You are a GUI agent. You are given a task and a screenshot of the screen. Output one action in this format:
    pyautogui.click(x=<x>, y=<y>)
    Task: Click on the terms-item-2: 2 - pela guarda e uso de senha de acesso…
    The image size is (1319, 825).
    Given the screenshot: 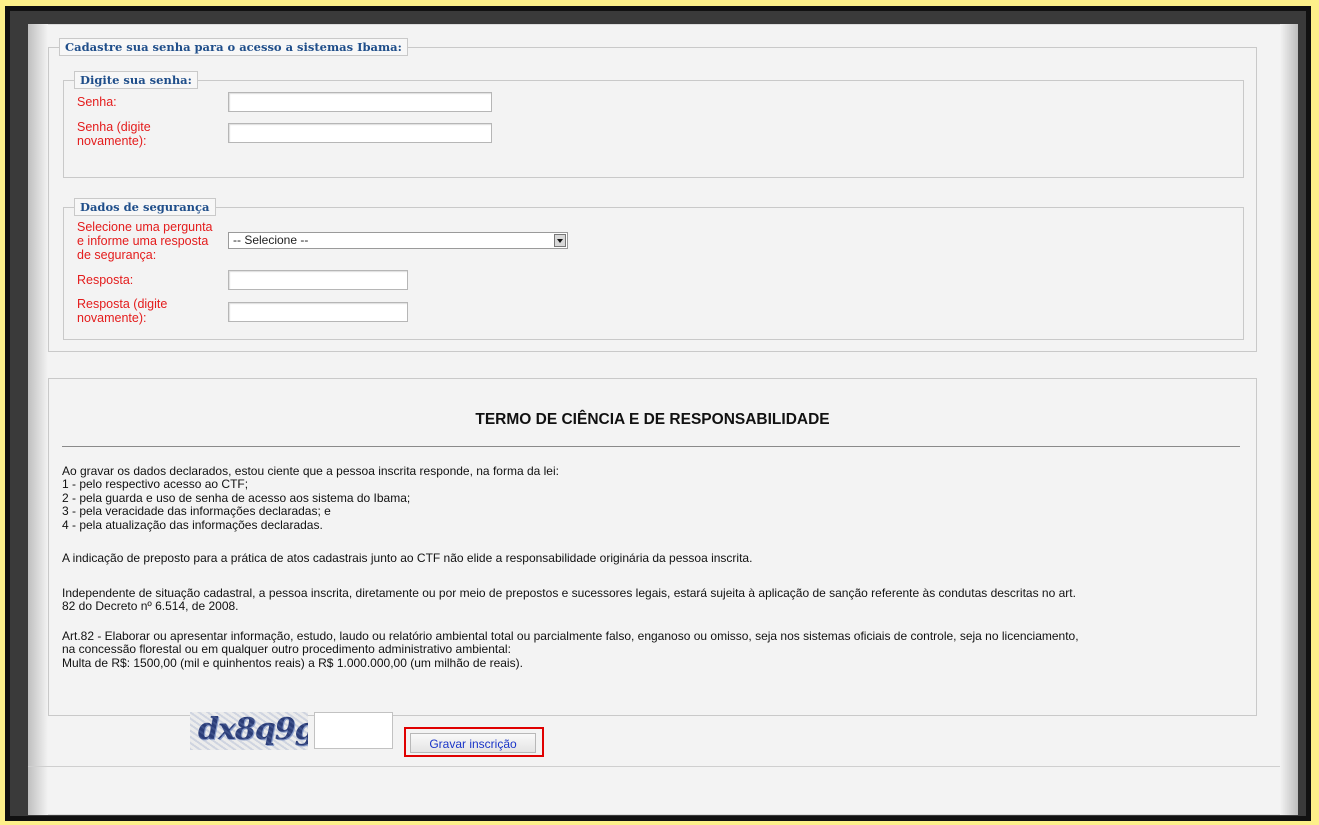 What is the action you would take?
    pyautogui.click(x=236, y=497)
    